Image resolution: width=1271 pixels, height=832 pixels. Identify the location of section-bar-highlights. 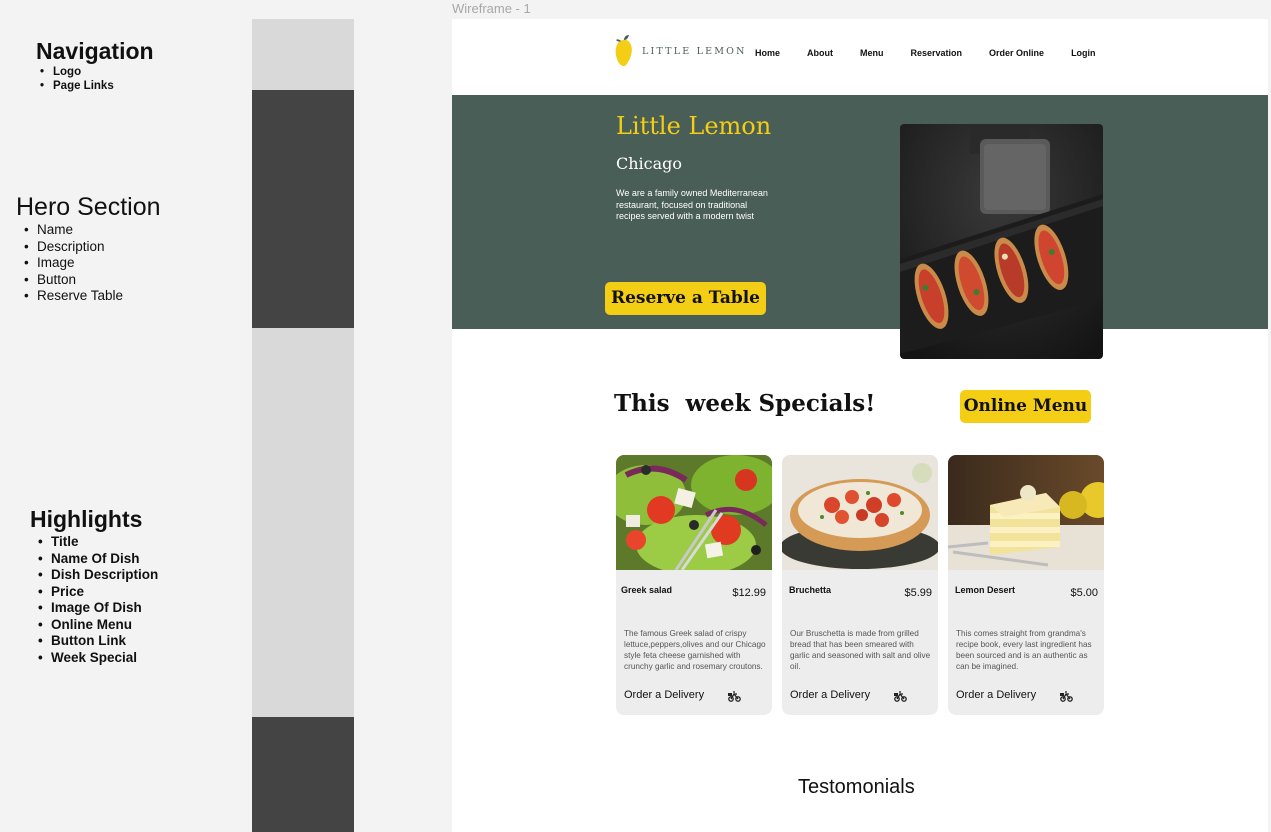
(303, 522).